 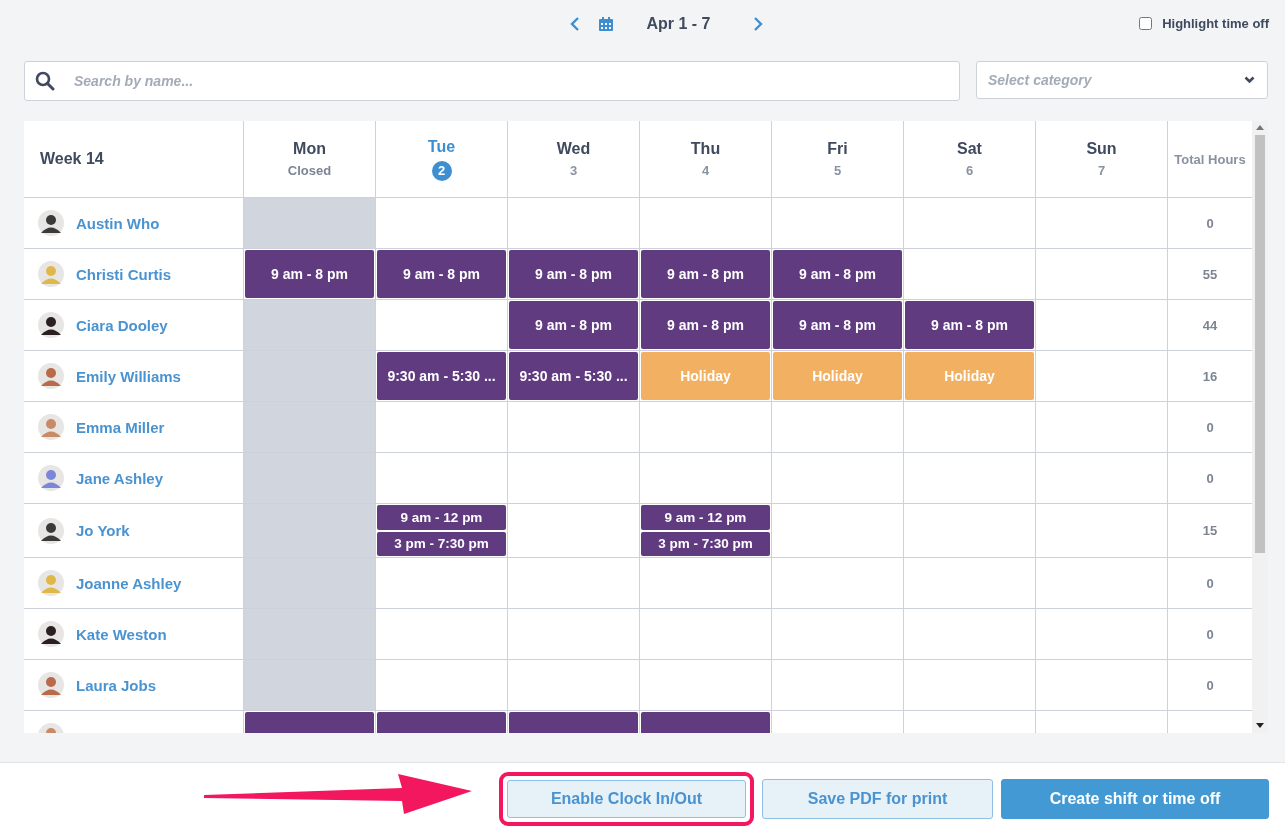 What do you see at coordinates (1146, 23) in the screenshot?
I see `highlight-checkbox` at bounding box center [1146, 23].